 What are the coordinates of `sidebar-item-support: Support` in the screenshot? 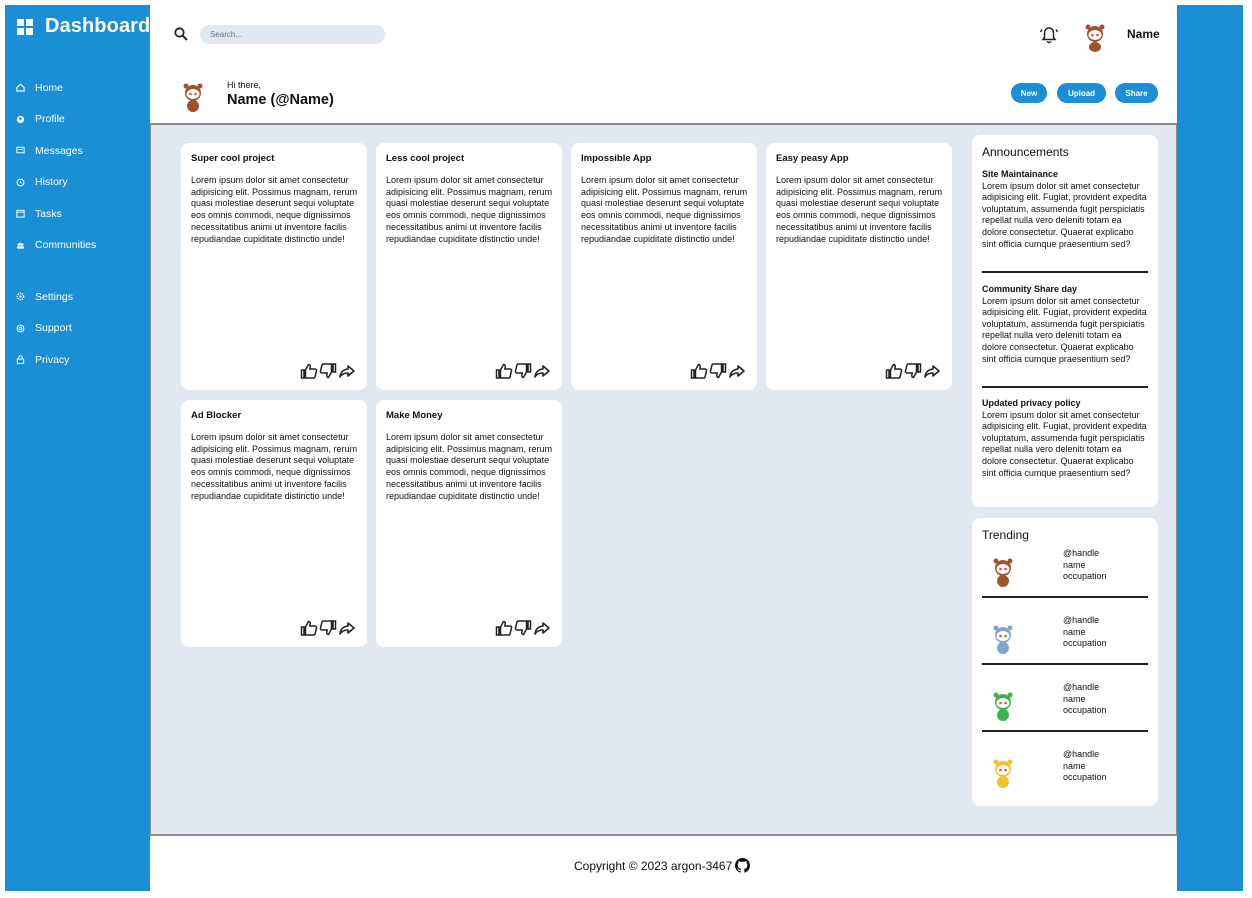 It's located at (81, 329).